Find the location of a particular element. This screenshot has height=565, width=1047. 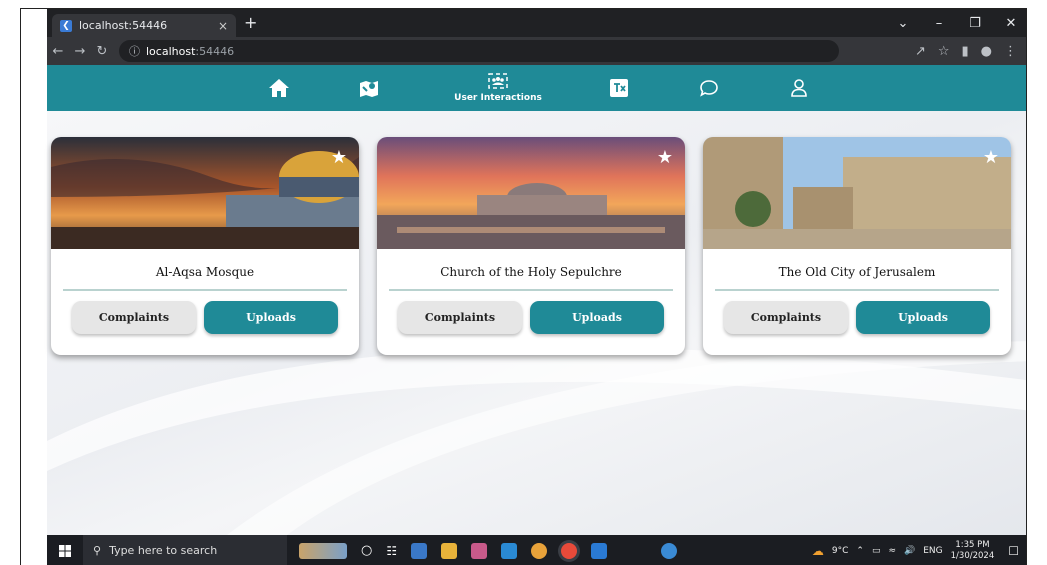

mail-icon is located at coordinates (509, 550).